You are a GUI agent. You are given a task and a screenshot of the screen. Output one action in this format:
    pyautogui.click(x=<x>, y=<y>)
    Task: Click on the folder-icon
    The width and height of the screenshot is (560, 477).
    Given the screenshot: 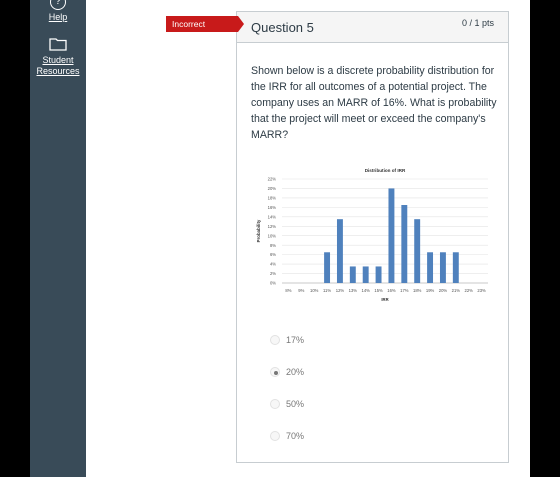 What is the action you would take?
    pyautogui.click(x=58, y=44)
    